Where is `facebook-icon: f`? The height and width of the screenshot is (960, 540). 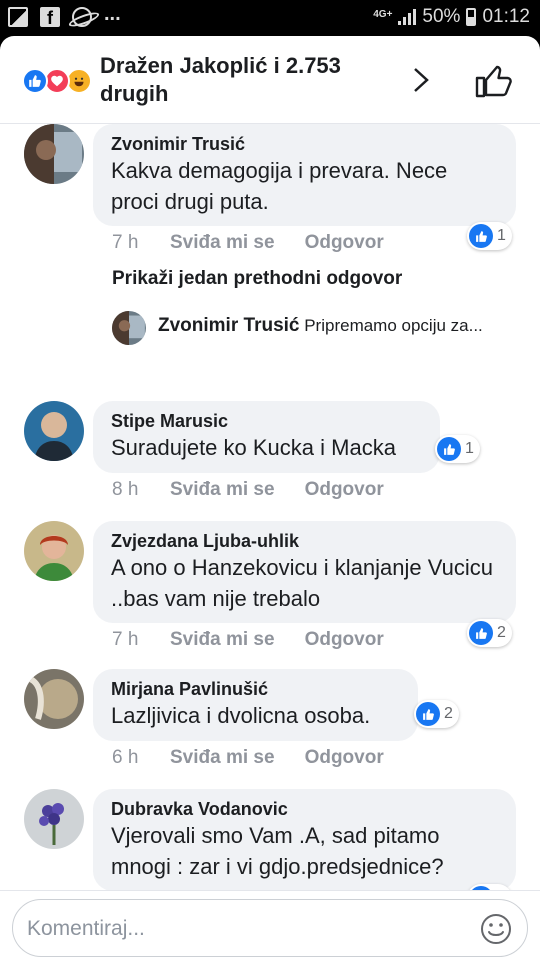 facebook-icon: f is located at coordinates (50, 17).